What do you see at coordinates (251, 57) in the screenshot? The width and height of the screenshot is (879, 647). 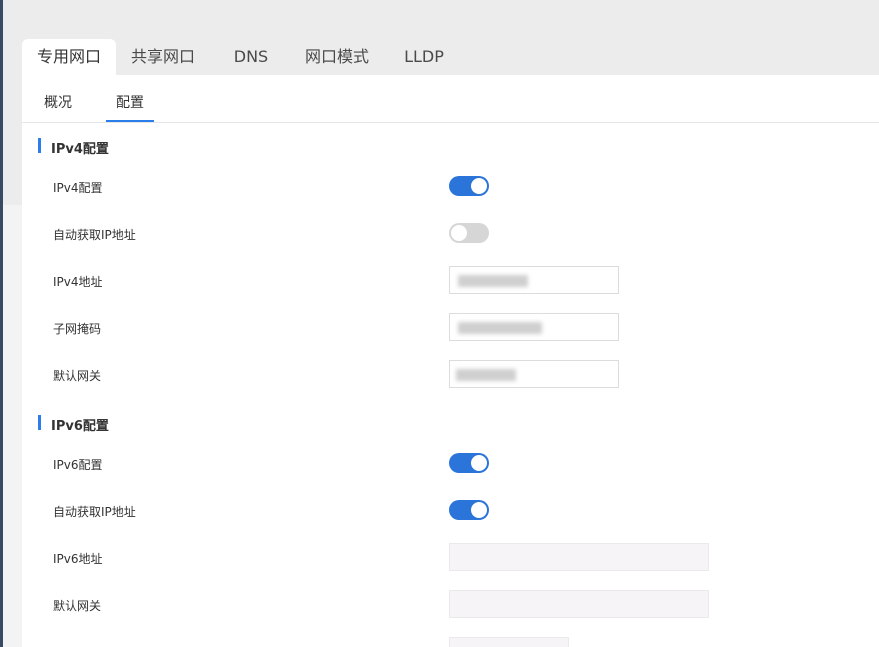 I see `tab-dns: DNS` at bounding box center [251, 57].